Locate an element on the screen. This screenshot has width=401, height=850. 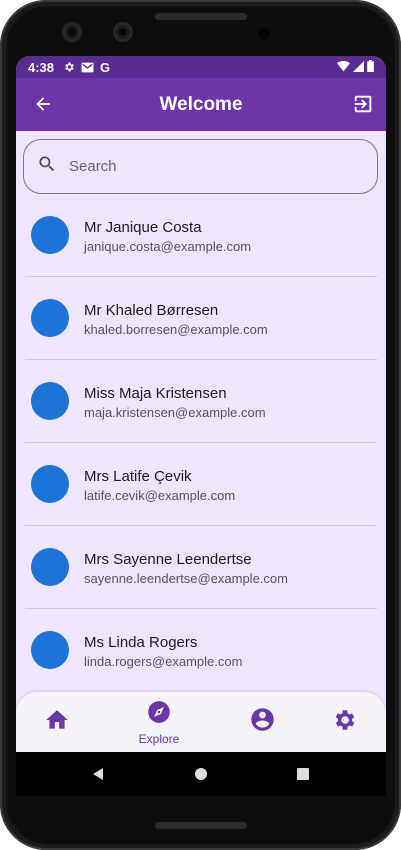
signal-icon is located at coordinates (358, 67).